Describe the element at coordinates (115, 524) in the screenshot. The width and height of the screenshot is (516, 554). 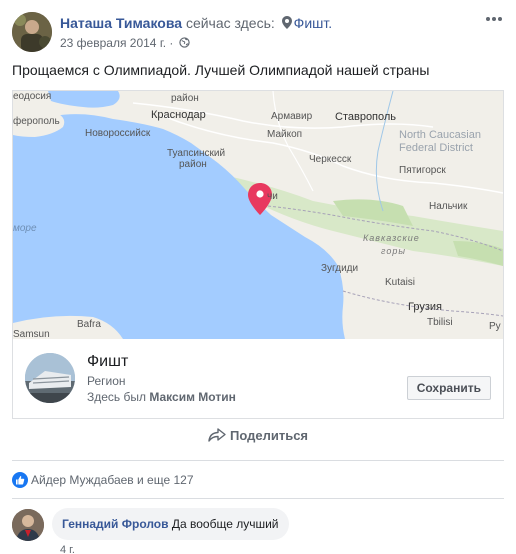
I see `comment-author: Геннадий Фролов` at that location.